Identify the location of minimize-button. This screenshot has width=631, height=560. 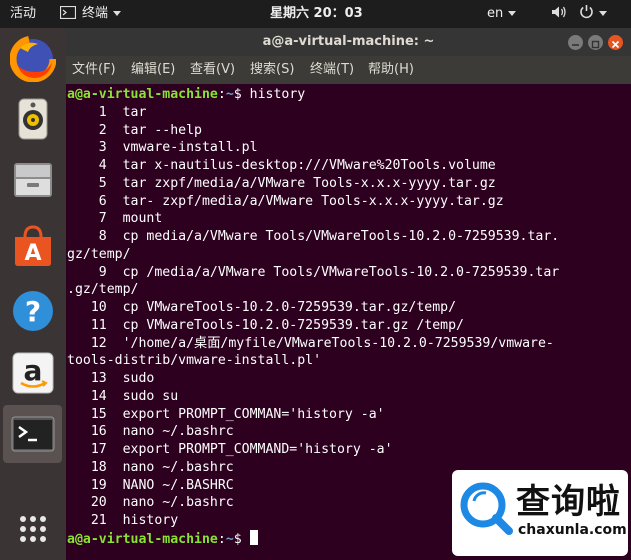
(575, 42).